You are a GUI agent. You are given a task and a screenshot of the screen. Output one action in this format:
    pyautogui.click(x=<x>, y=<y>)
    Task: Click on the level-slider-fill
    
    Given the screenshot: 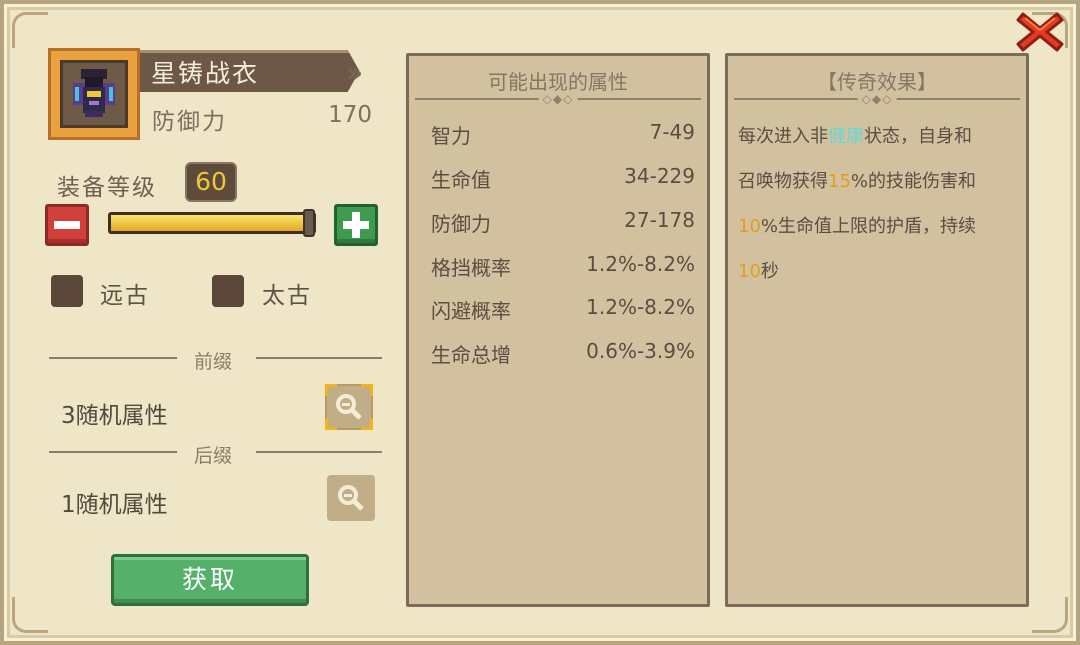 What is the action you would take?
    pyautogui.click(x=212, y=223)
    